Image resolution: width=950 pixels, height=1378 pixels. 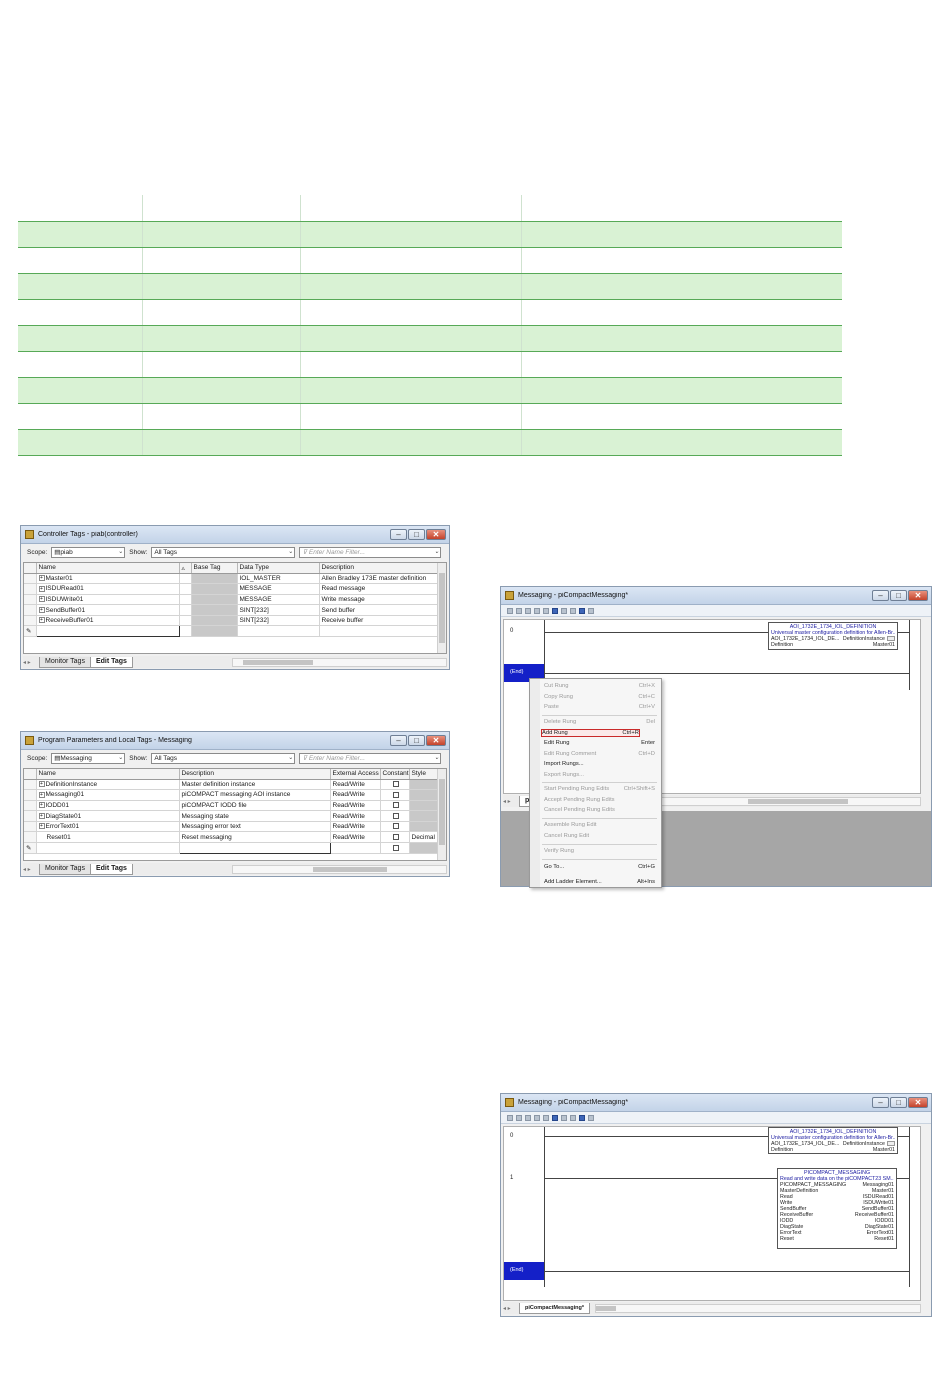 What do you see at coordinates (235, 589) in the screenshot?
I see `table-row: + ISDURead01 MESSAGE Read message` at bounding box center [235, 589].